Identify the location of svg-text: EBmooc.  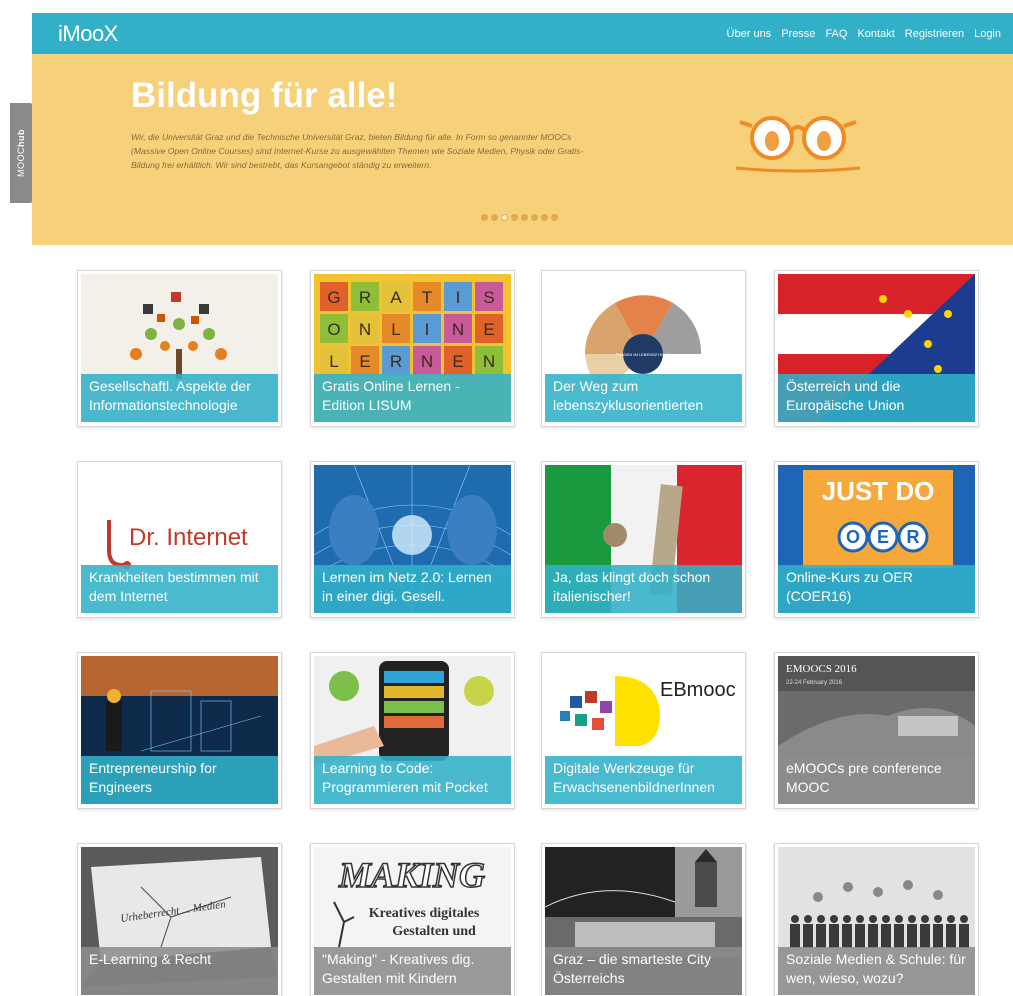
(698, 690).